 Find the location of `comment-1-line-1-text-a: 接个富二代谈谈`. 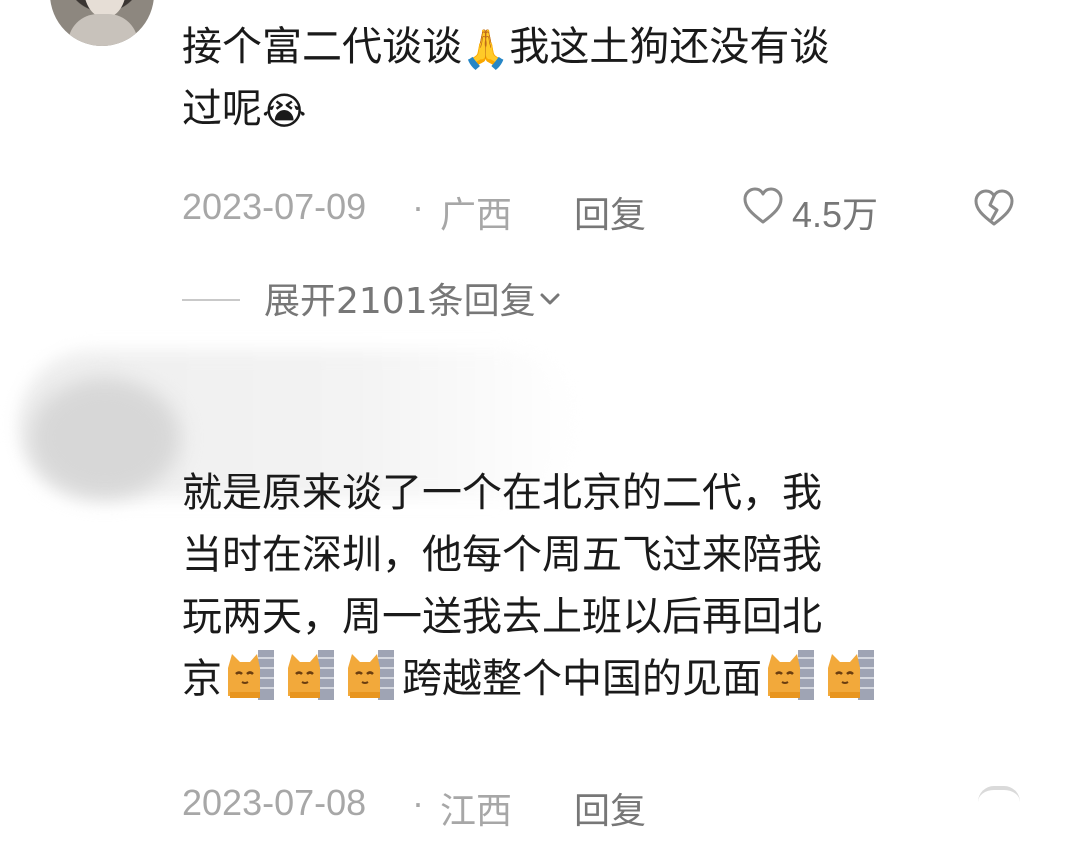

comment-1-line-1-text-a: 接个富二代谈谈 is located at coordinates (322, 47).